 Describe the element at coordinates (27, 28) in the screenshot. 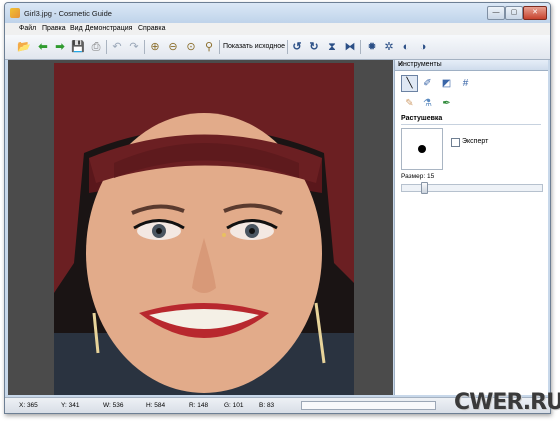

I see `menu-file: Файл` at that location.